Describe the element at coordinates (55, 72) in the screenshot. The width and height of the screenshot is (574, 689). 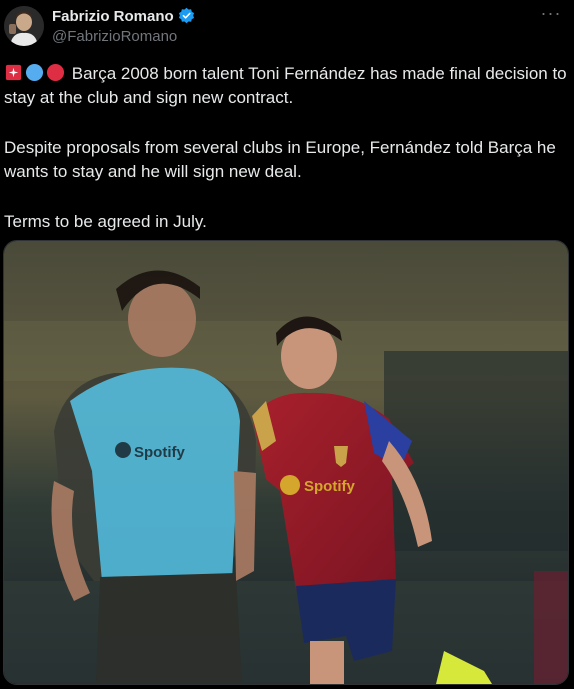
I see `red-circle-emoji` at that location.